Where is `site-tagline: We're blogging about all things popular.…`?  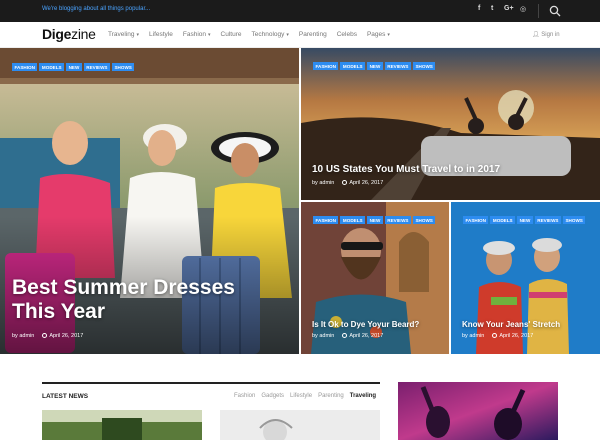
site-tagline: We're blogging about all things popular.… is located at coordinates (96, 9).